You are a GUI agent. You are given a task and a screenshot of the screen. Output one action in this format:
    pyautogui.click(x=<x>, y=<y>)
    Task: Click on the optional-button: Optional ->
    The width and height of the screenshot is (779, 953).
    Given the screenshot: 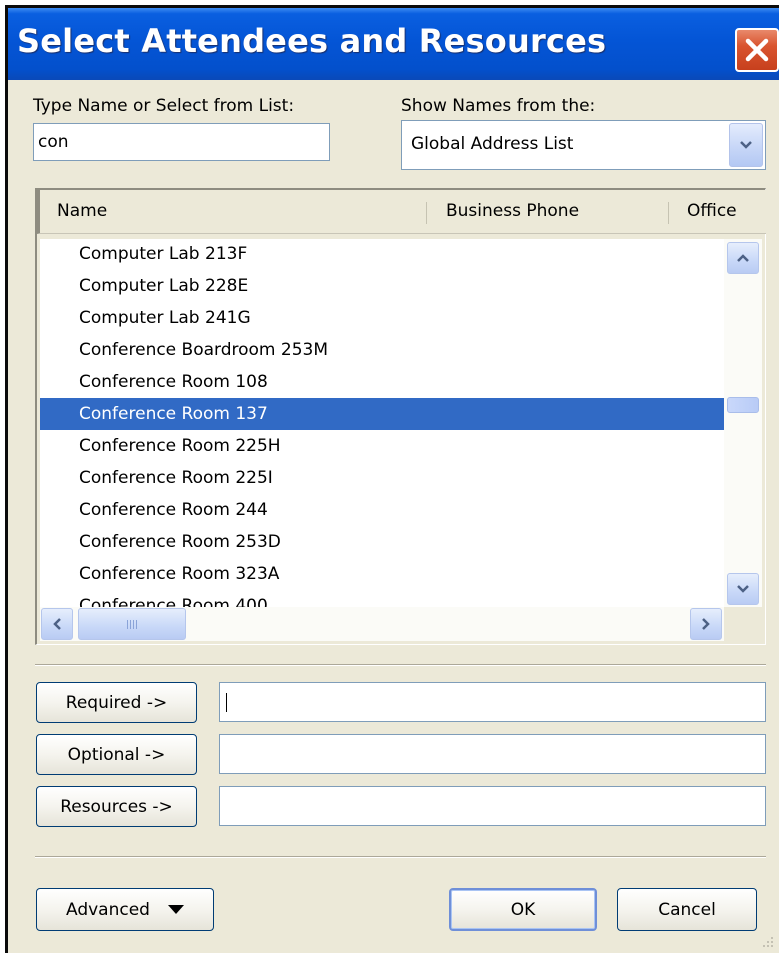 What is the action you would take?
    pyautogui.click(x=116, y=754)
    